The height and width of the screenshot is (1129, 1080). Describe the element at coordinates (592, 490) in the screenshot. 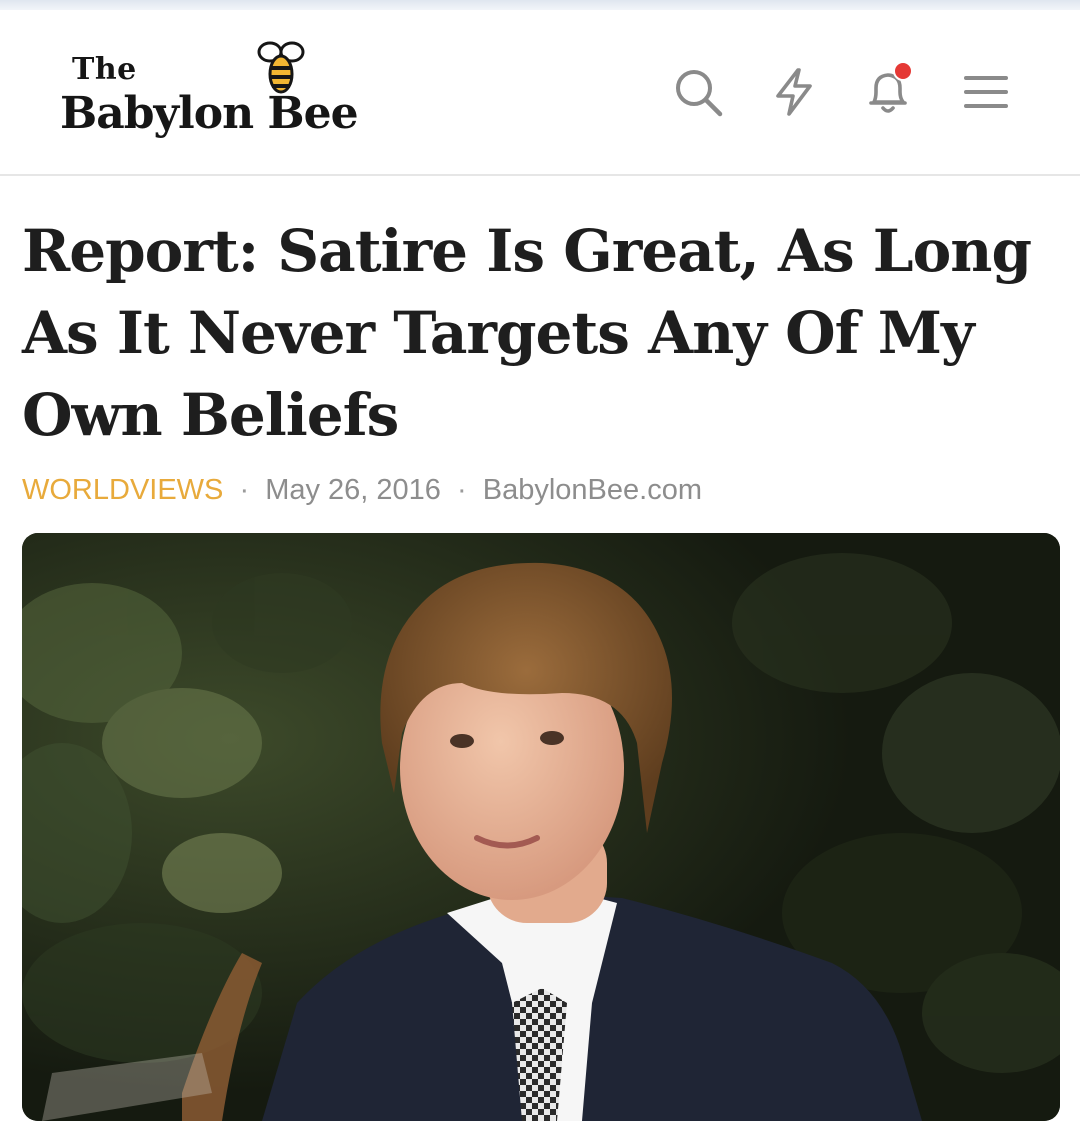

I see `article-source: BabylonBee.com` at that location.